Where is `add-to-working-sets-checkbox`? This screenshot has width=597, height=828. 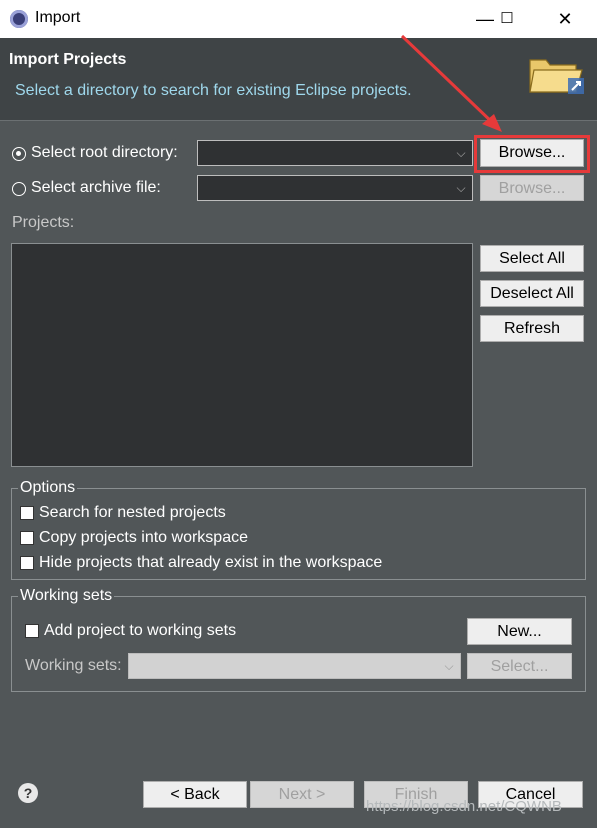
add-to-working-sets-checkbox is located at coordinates (32, 631).